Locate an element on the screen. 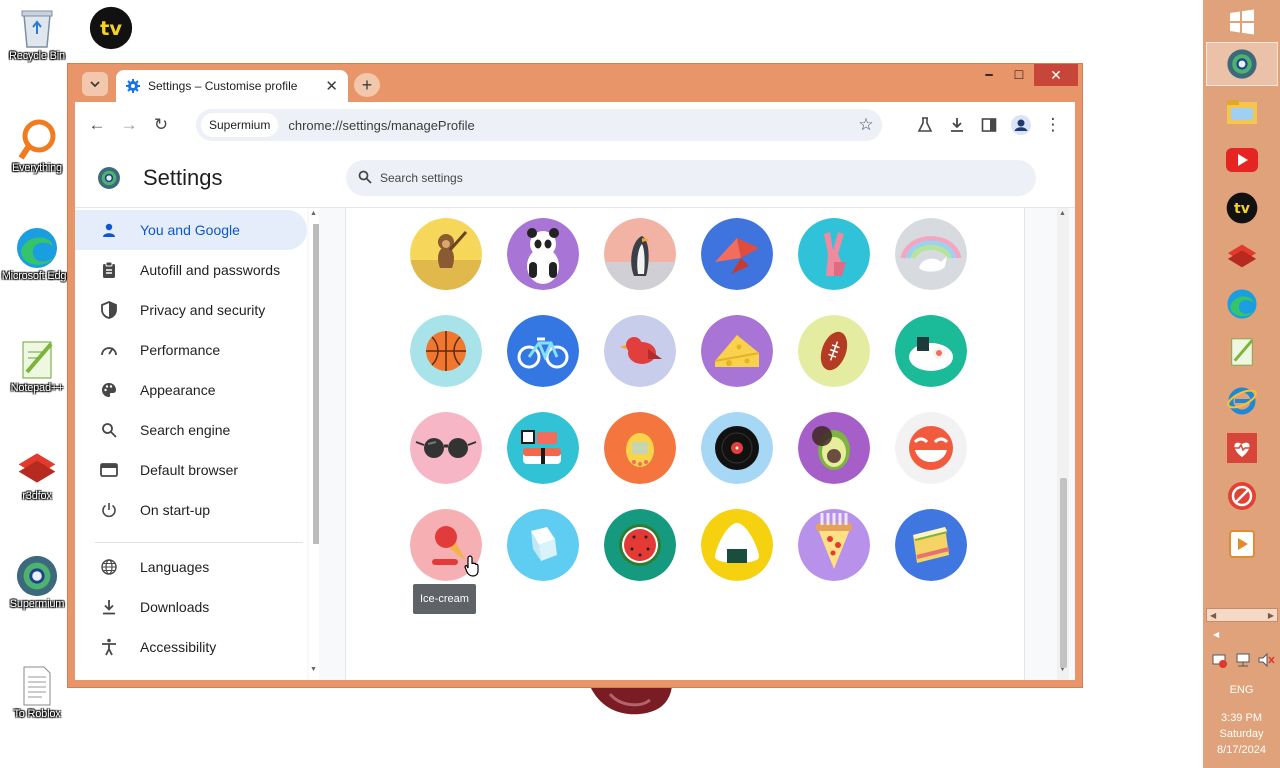 Image resolution: width=1280 pixels, height=768 pixels. sidebar-item-autofill-and-passwords: Autofill and passwords is located at coordinates (191, 270).